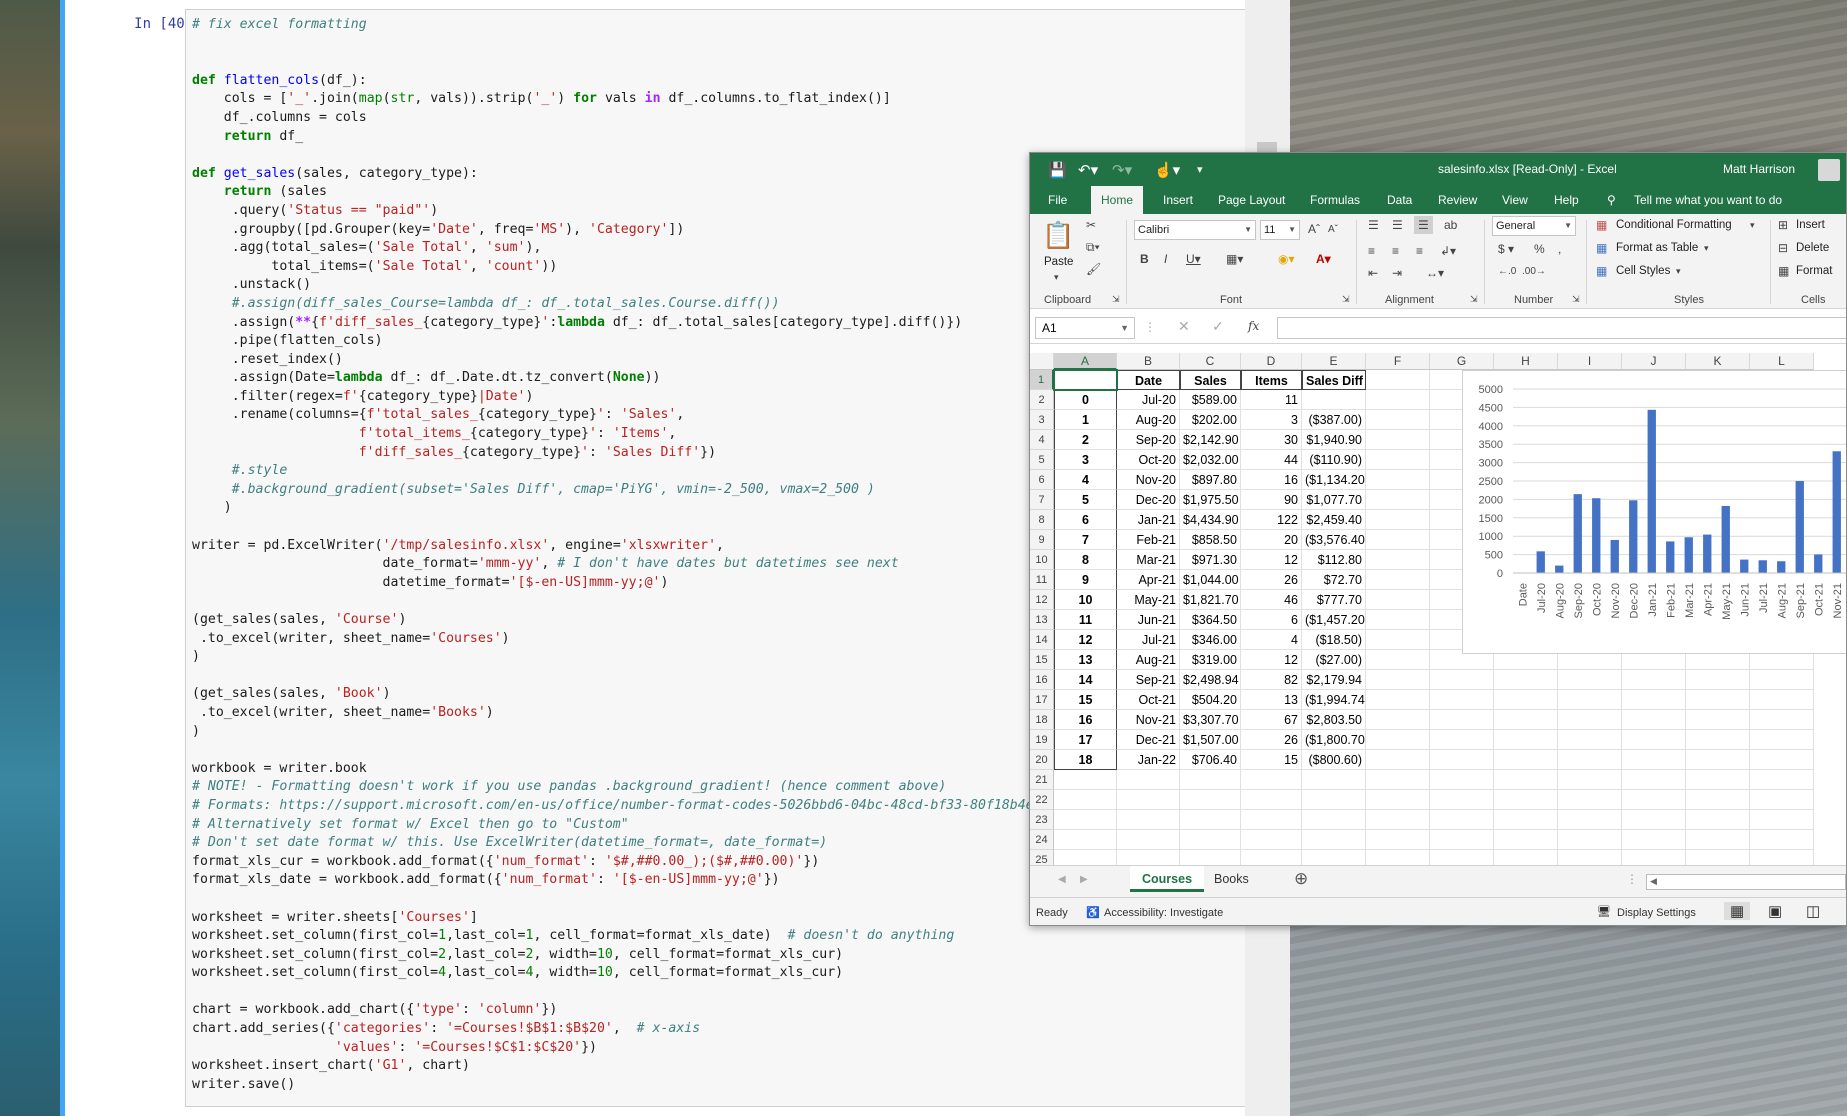  What do you see at coordinates (1210, 620) in the screenshot?
I see `table-cell: $364.50` at bounding box center [1210, 620].